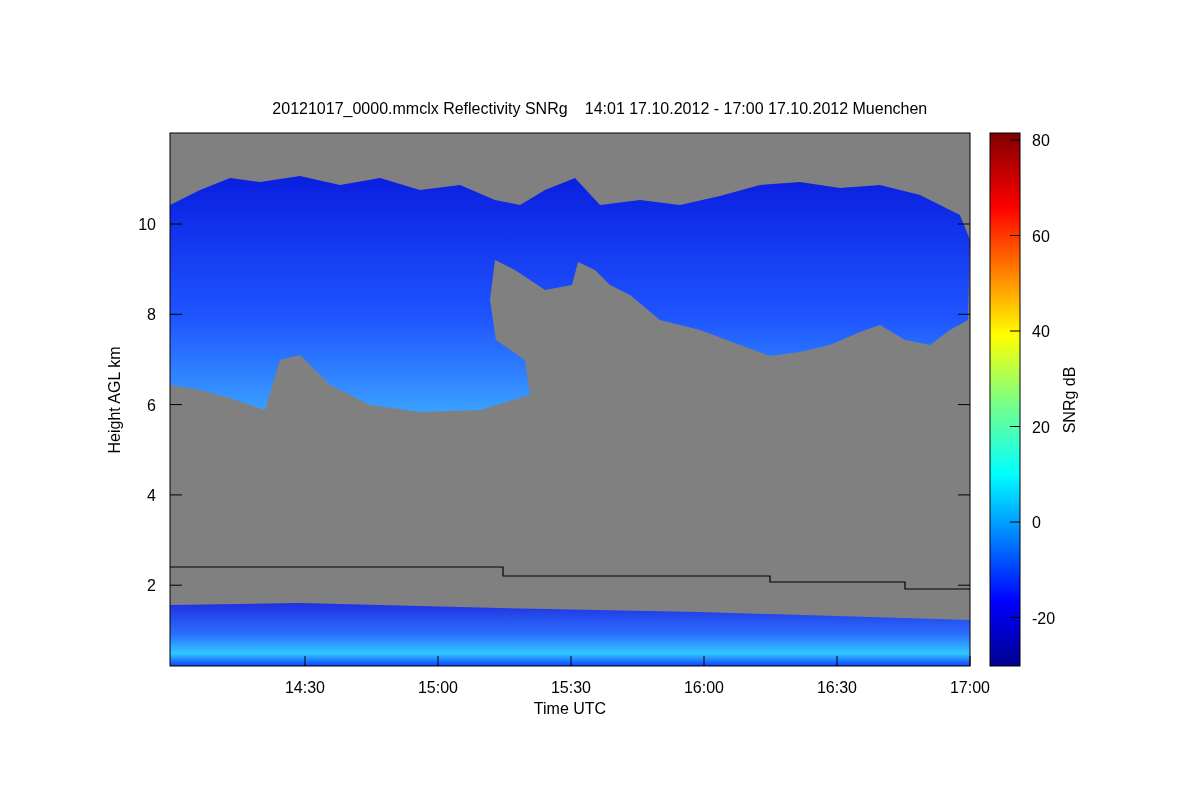  Describe the element at coordinates (1041, 140) in the screenshot. I see `colorbar-tick-label: 80` at that location.